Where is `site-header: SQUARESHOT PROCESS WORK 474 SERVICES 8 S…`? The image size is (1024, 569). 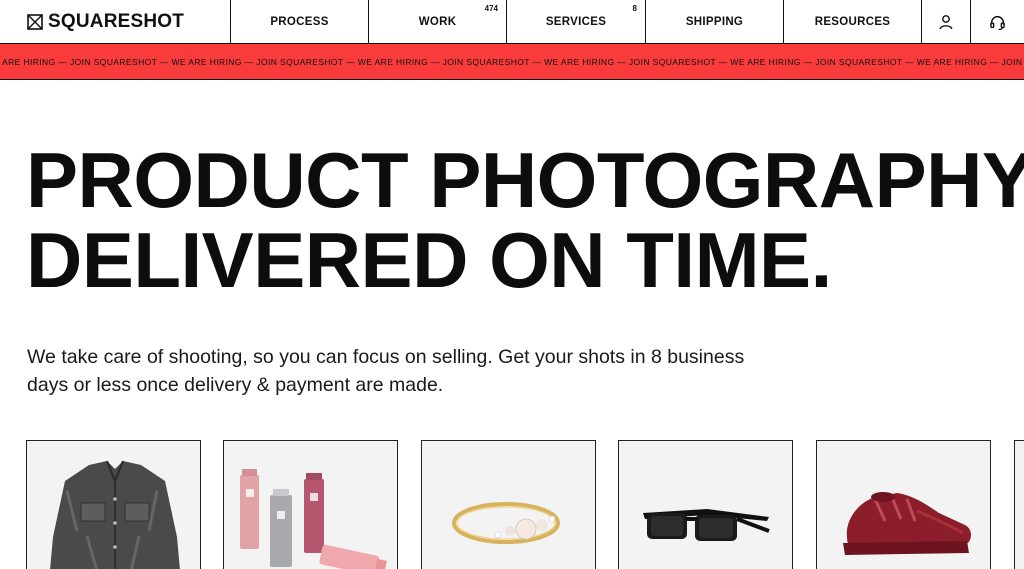
site-header: SQUARESHOT PROCESS WORK 474 SERVICES 8 S… is located at coordinates (512, 22).